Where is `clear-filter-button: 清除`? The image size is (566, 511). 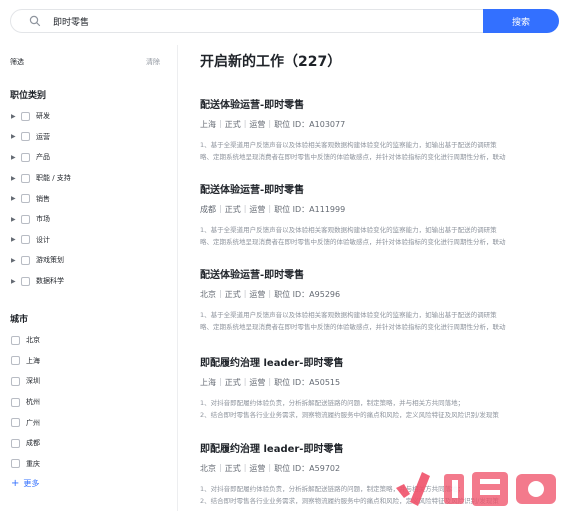 clear-filter-button: 清除 is located at coordinates (153, 62).